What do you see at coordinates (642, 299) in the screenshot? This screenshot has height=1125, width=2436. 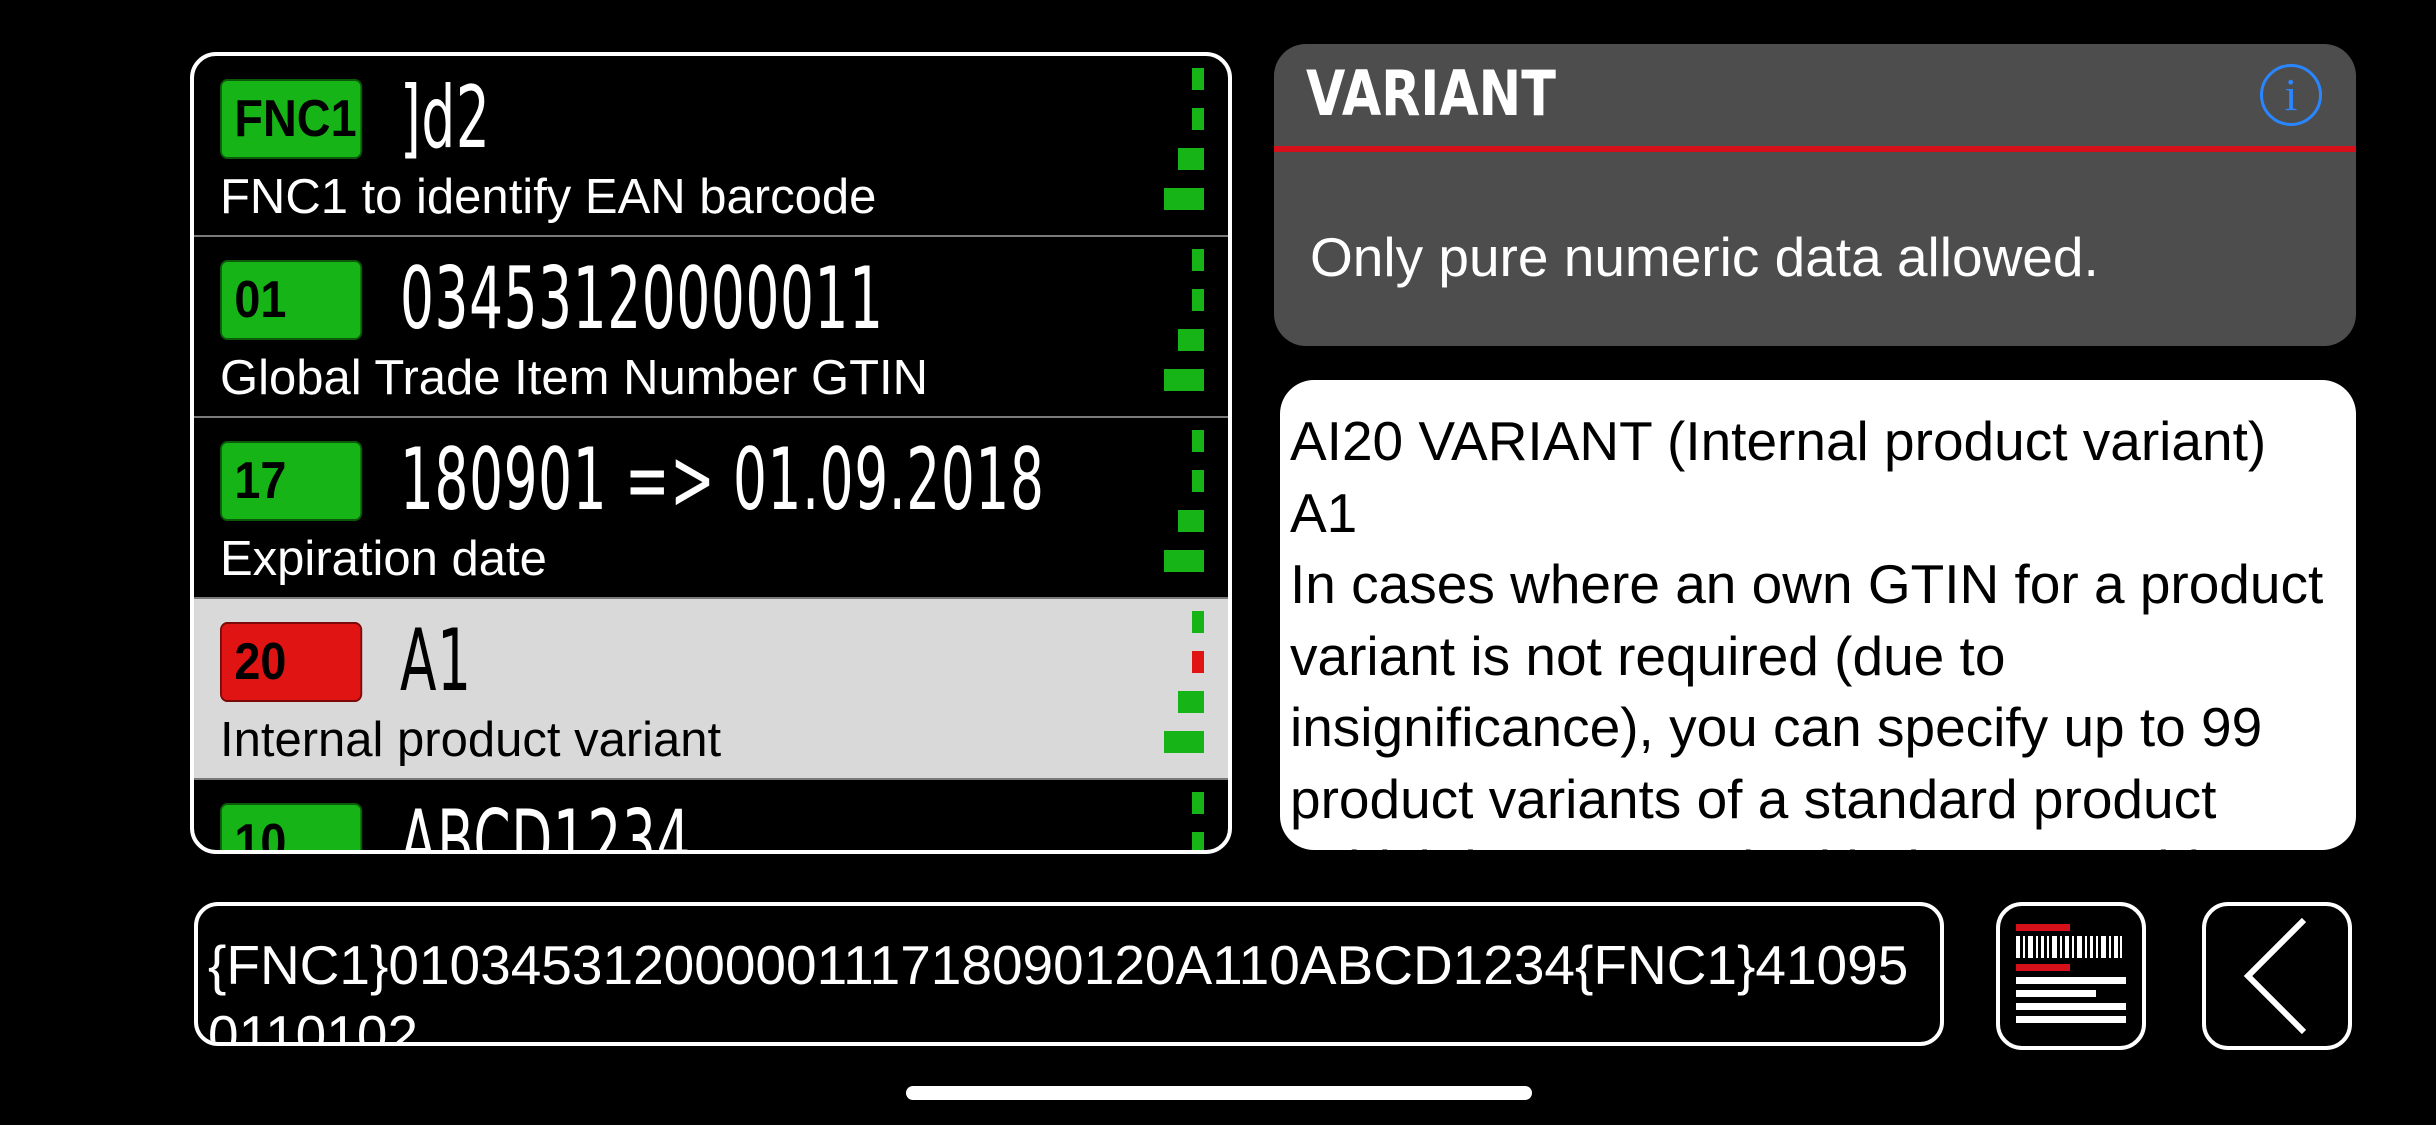 I see `ai-value: 03453120000011` at bounding box center [642, 299].